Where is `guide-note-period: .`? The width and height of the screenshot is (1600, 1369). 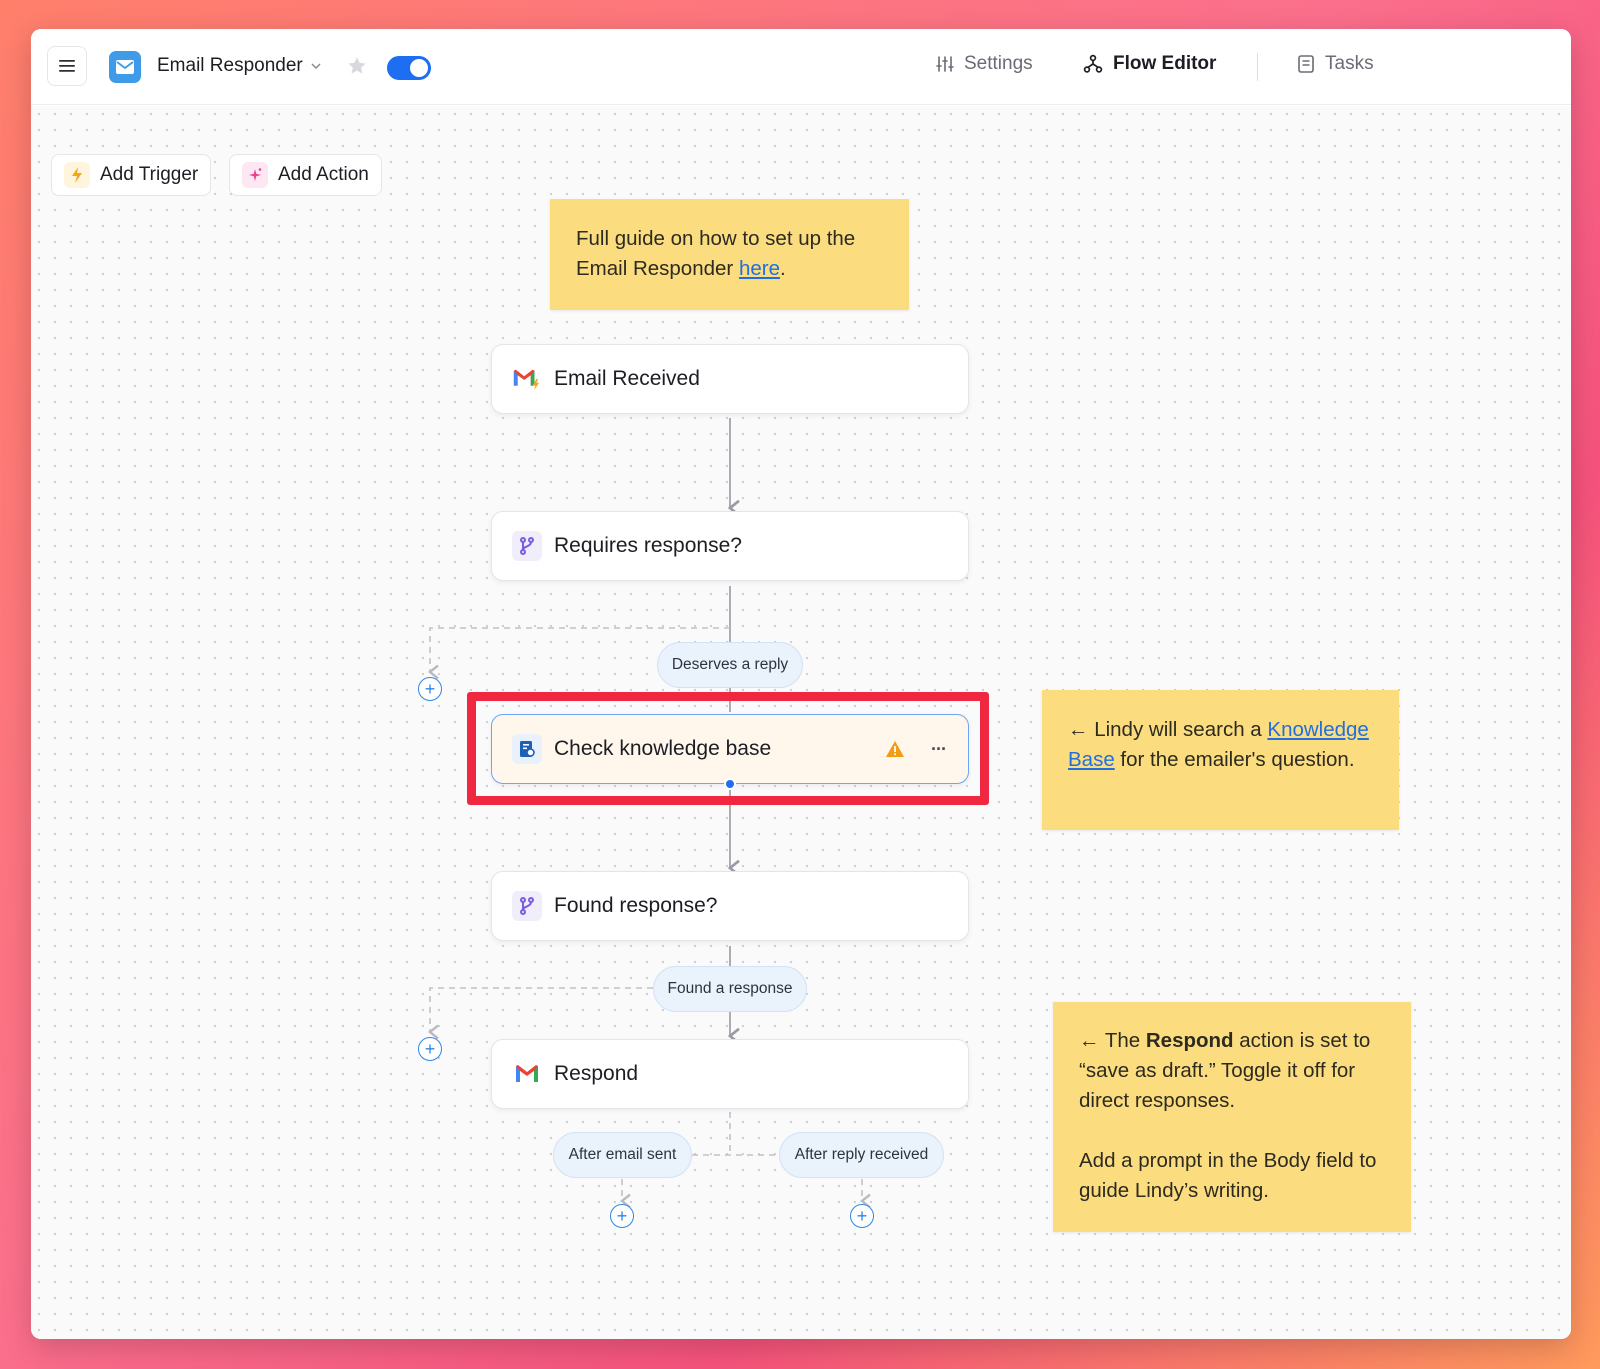 guide-note-period: . is located at coordinates (782, 268).